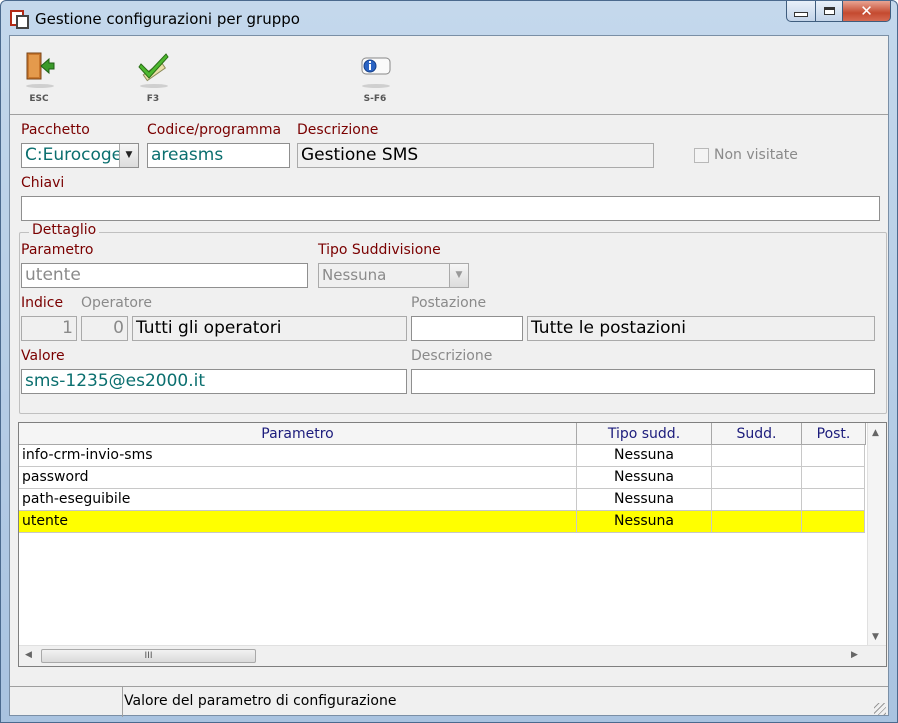  I want to click on resize-grip-icon, so click(880, 709).